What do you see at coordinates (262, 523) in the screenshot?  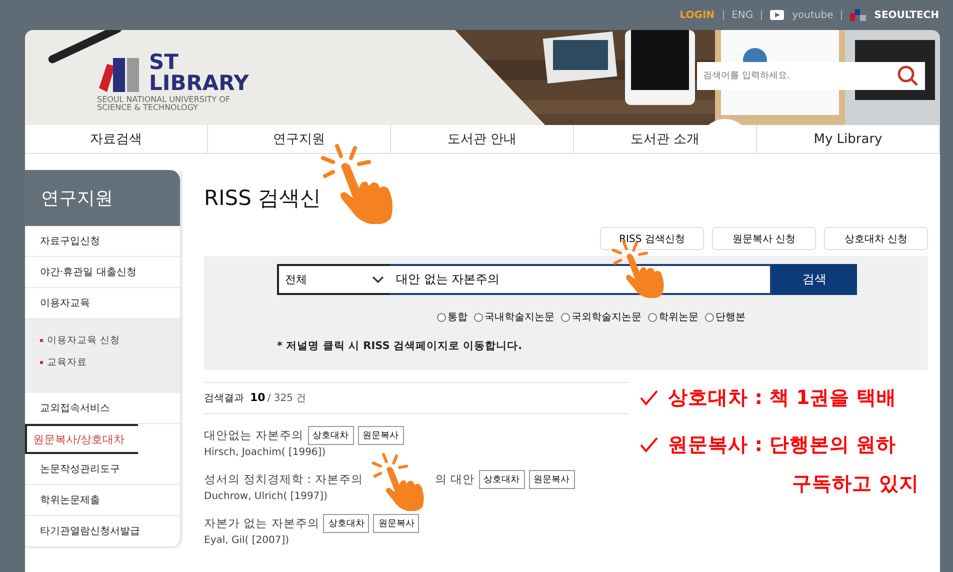 I see `result-title: 자본가 없는 자본주의` at bounding box center [262, 523].